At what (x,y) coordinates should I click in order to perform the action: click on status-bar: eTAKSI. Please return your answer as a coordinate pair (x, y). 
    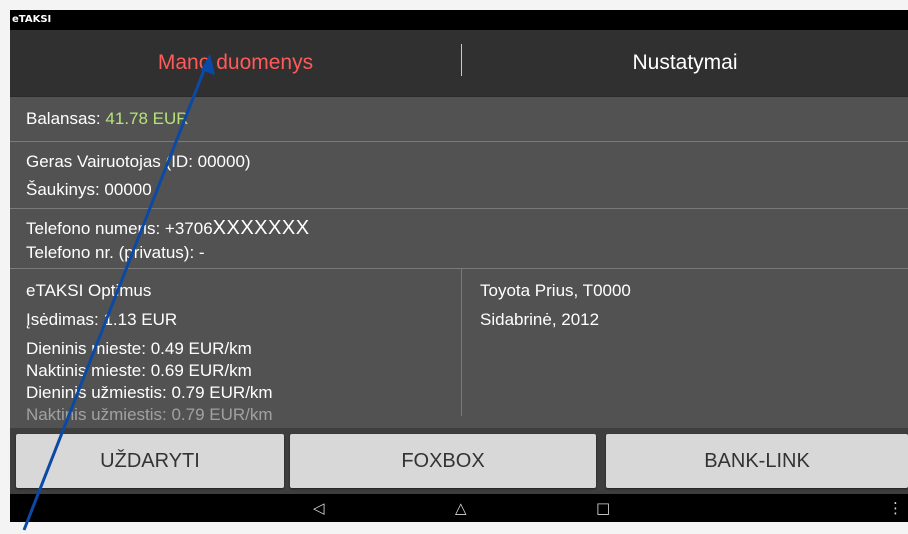
    Looking at the image, I should click on (459, 20).